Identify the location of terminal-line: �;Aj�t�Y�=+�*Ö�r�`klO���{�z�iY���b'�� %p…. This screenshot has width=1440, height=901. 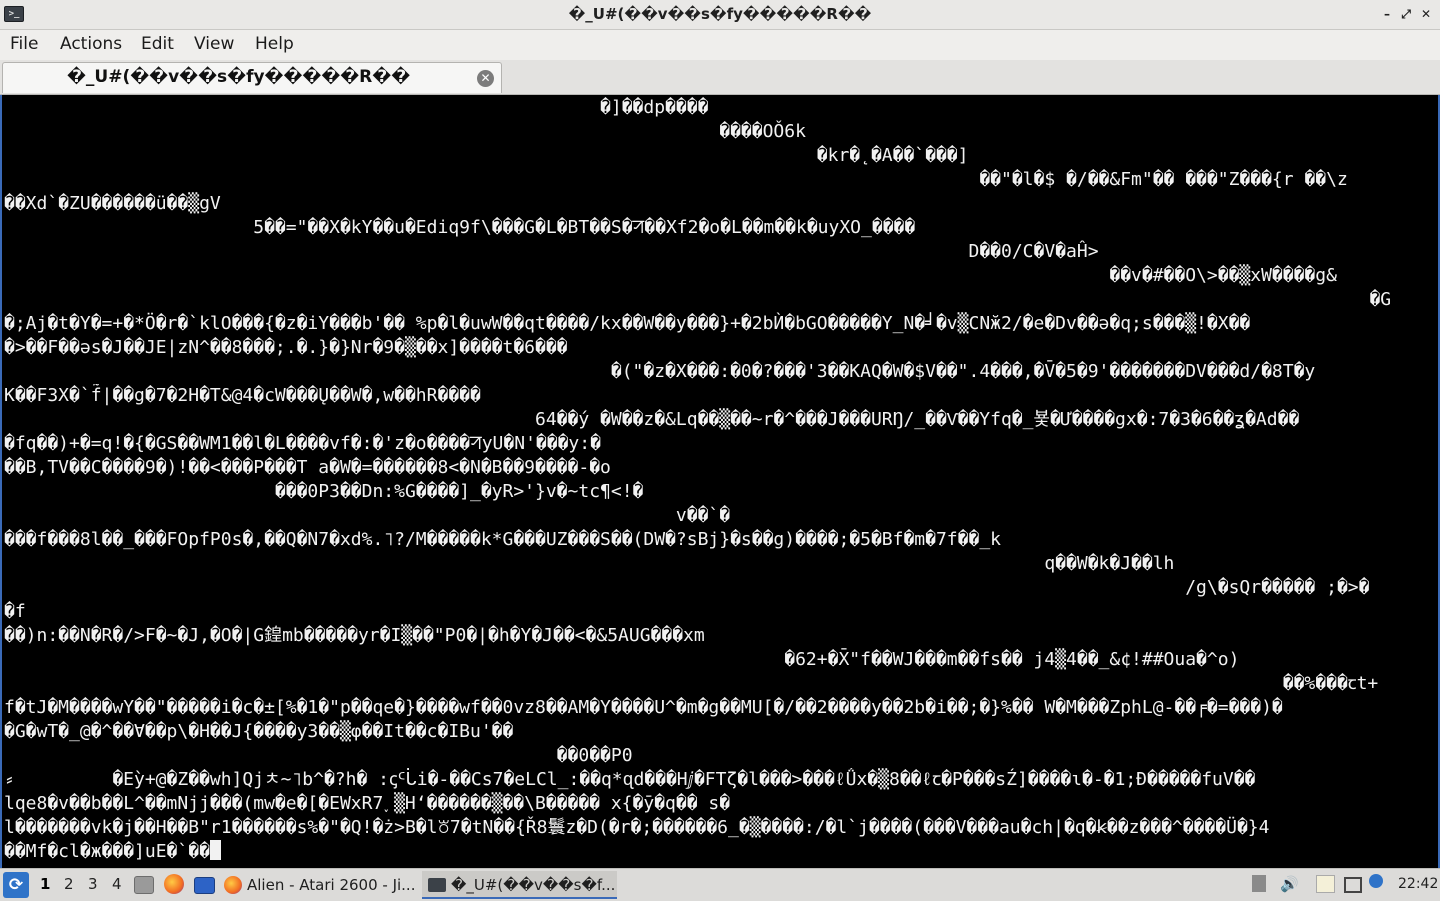
(719, 324).